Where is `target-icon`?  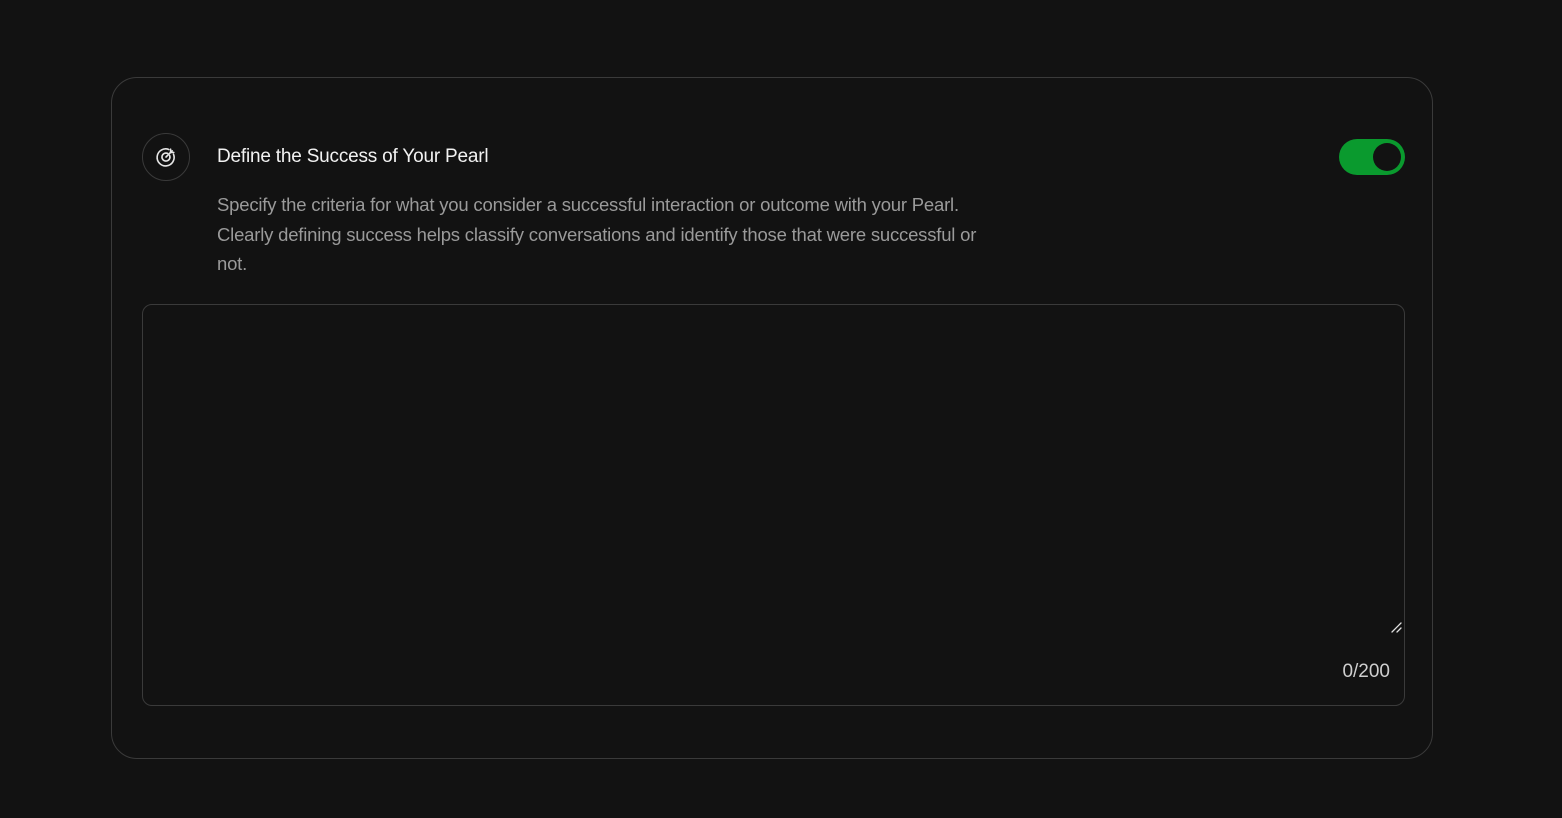 target-icon is located at coordinates (165, 157).